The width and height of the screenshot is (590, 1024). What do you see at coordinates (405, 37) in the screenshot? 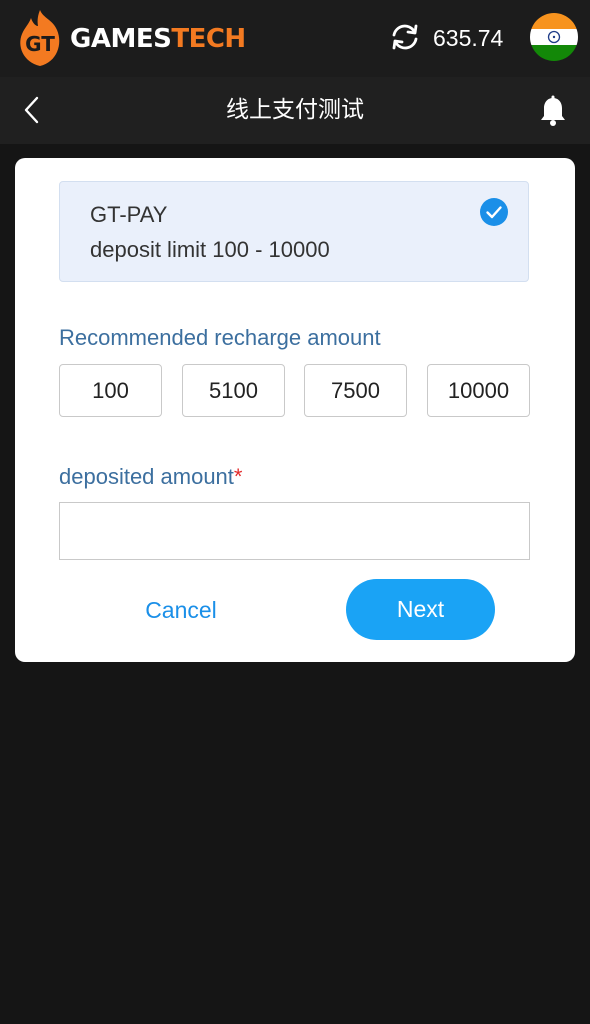
I see `refresh-icon` at bounding box center [405, 37].